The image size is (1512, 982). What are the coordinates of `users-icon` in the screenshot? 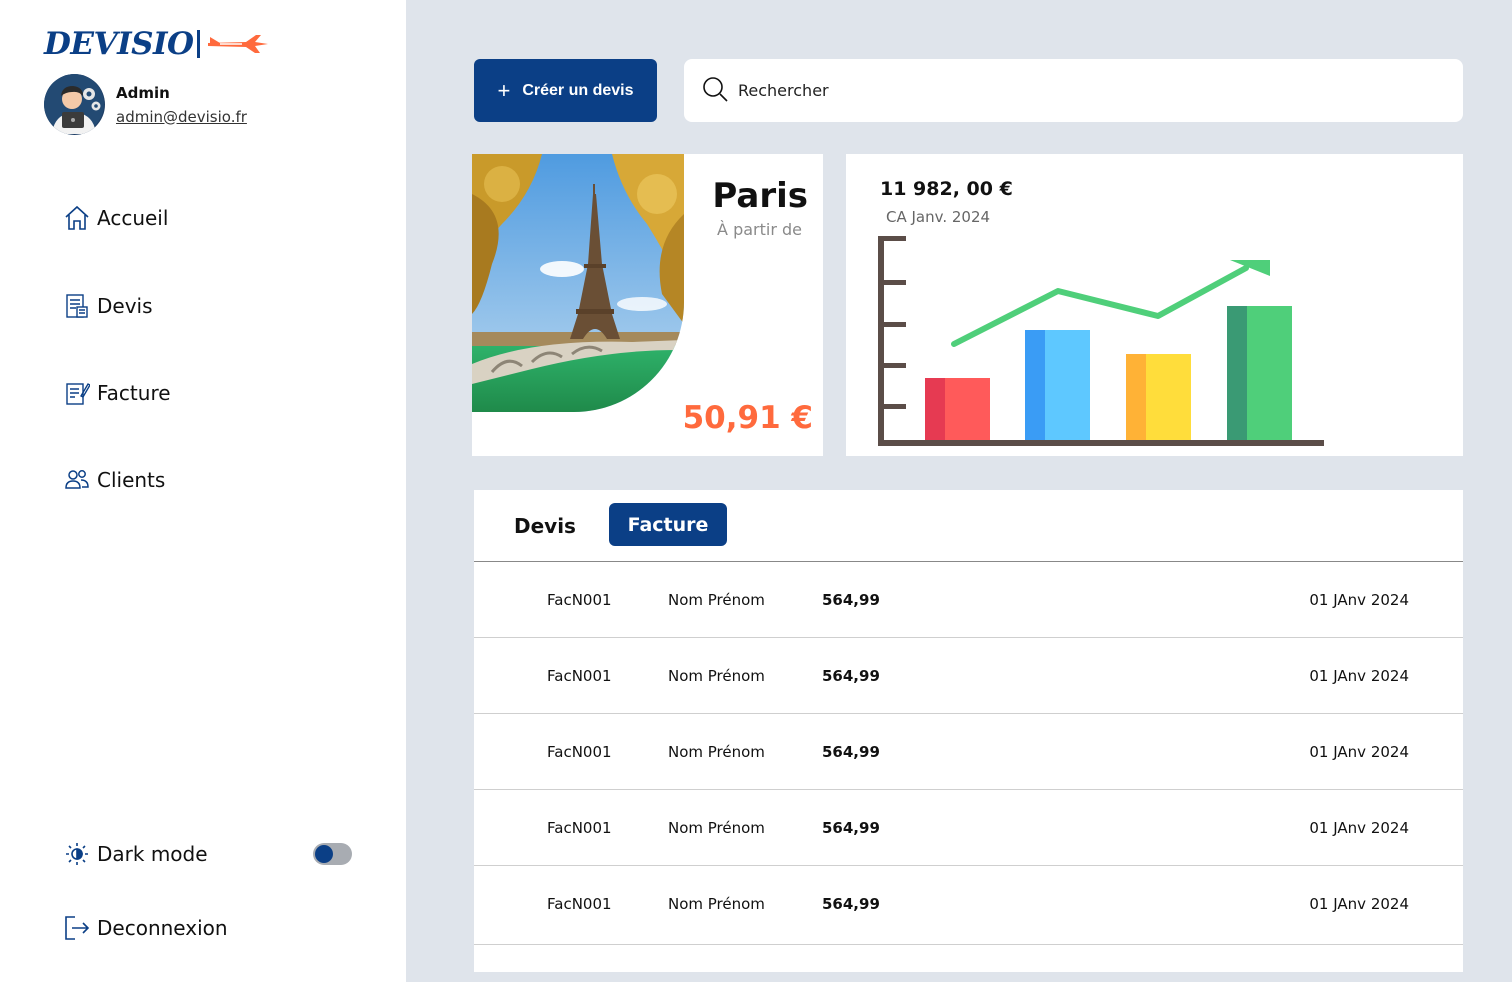 It's located at (77, 480).